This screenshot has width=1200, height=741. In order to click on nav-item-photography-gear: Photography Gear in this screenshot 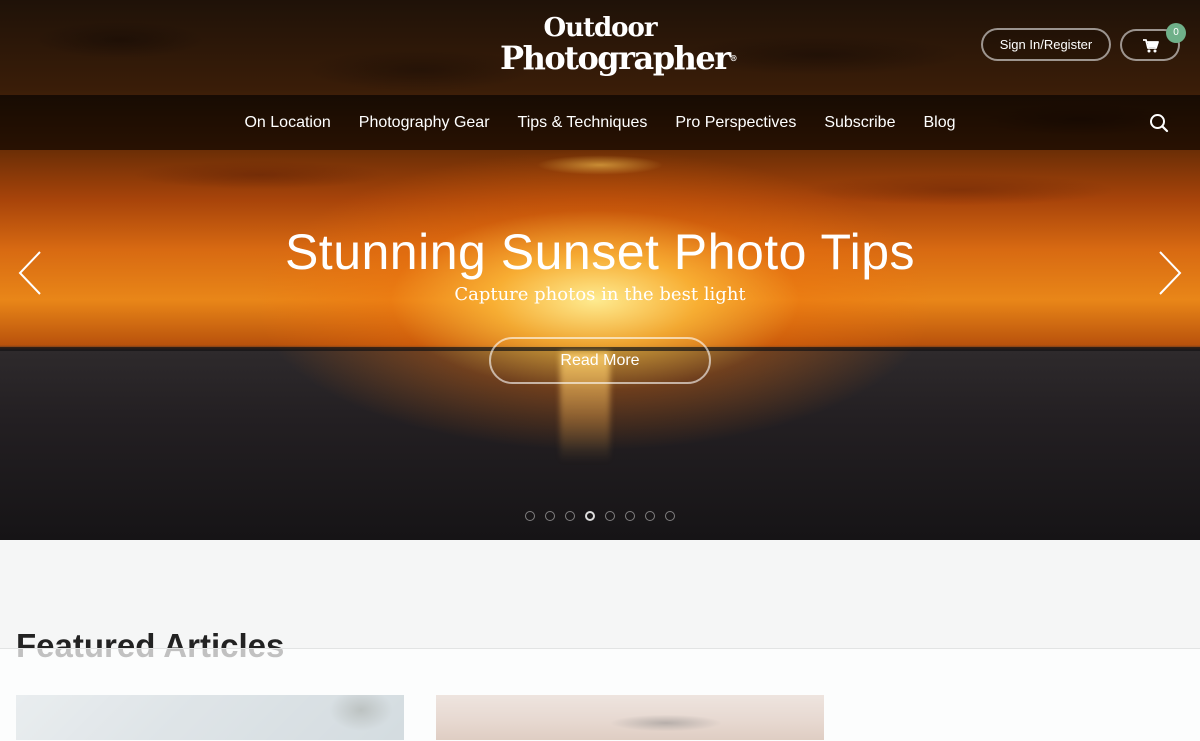, I will do `click(424, 122)`.